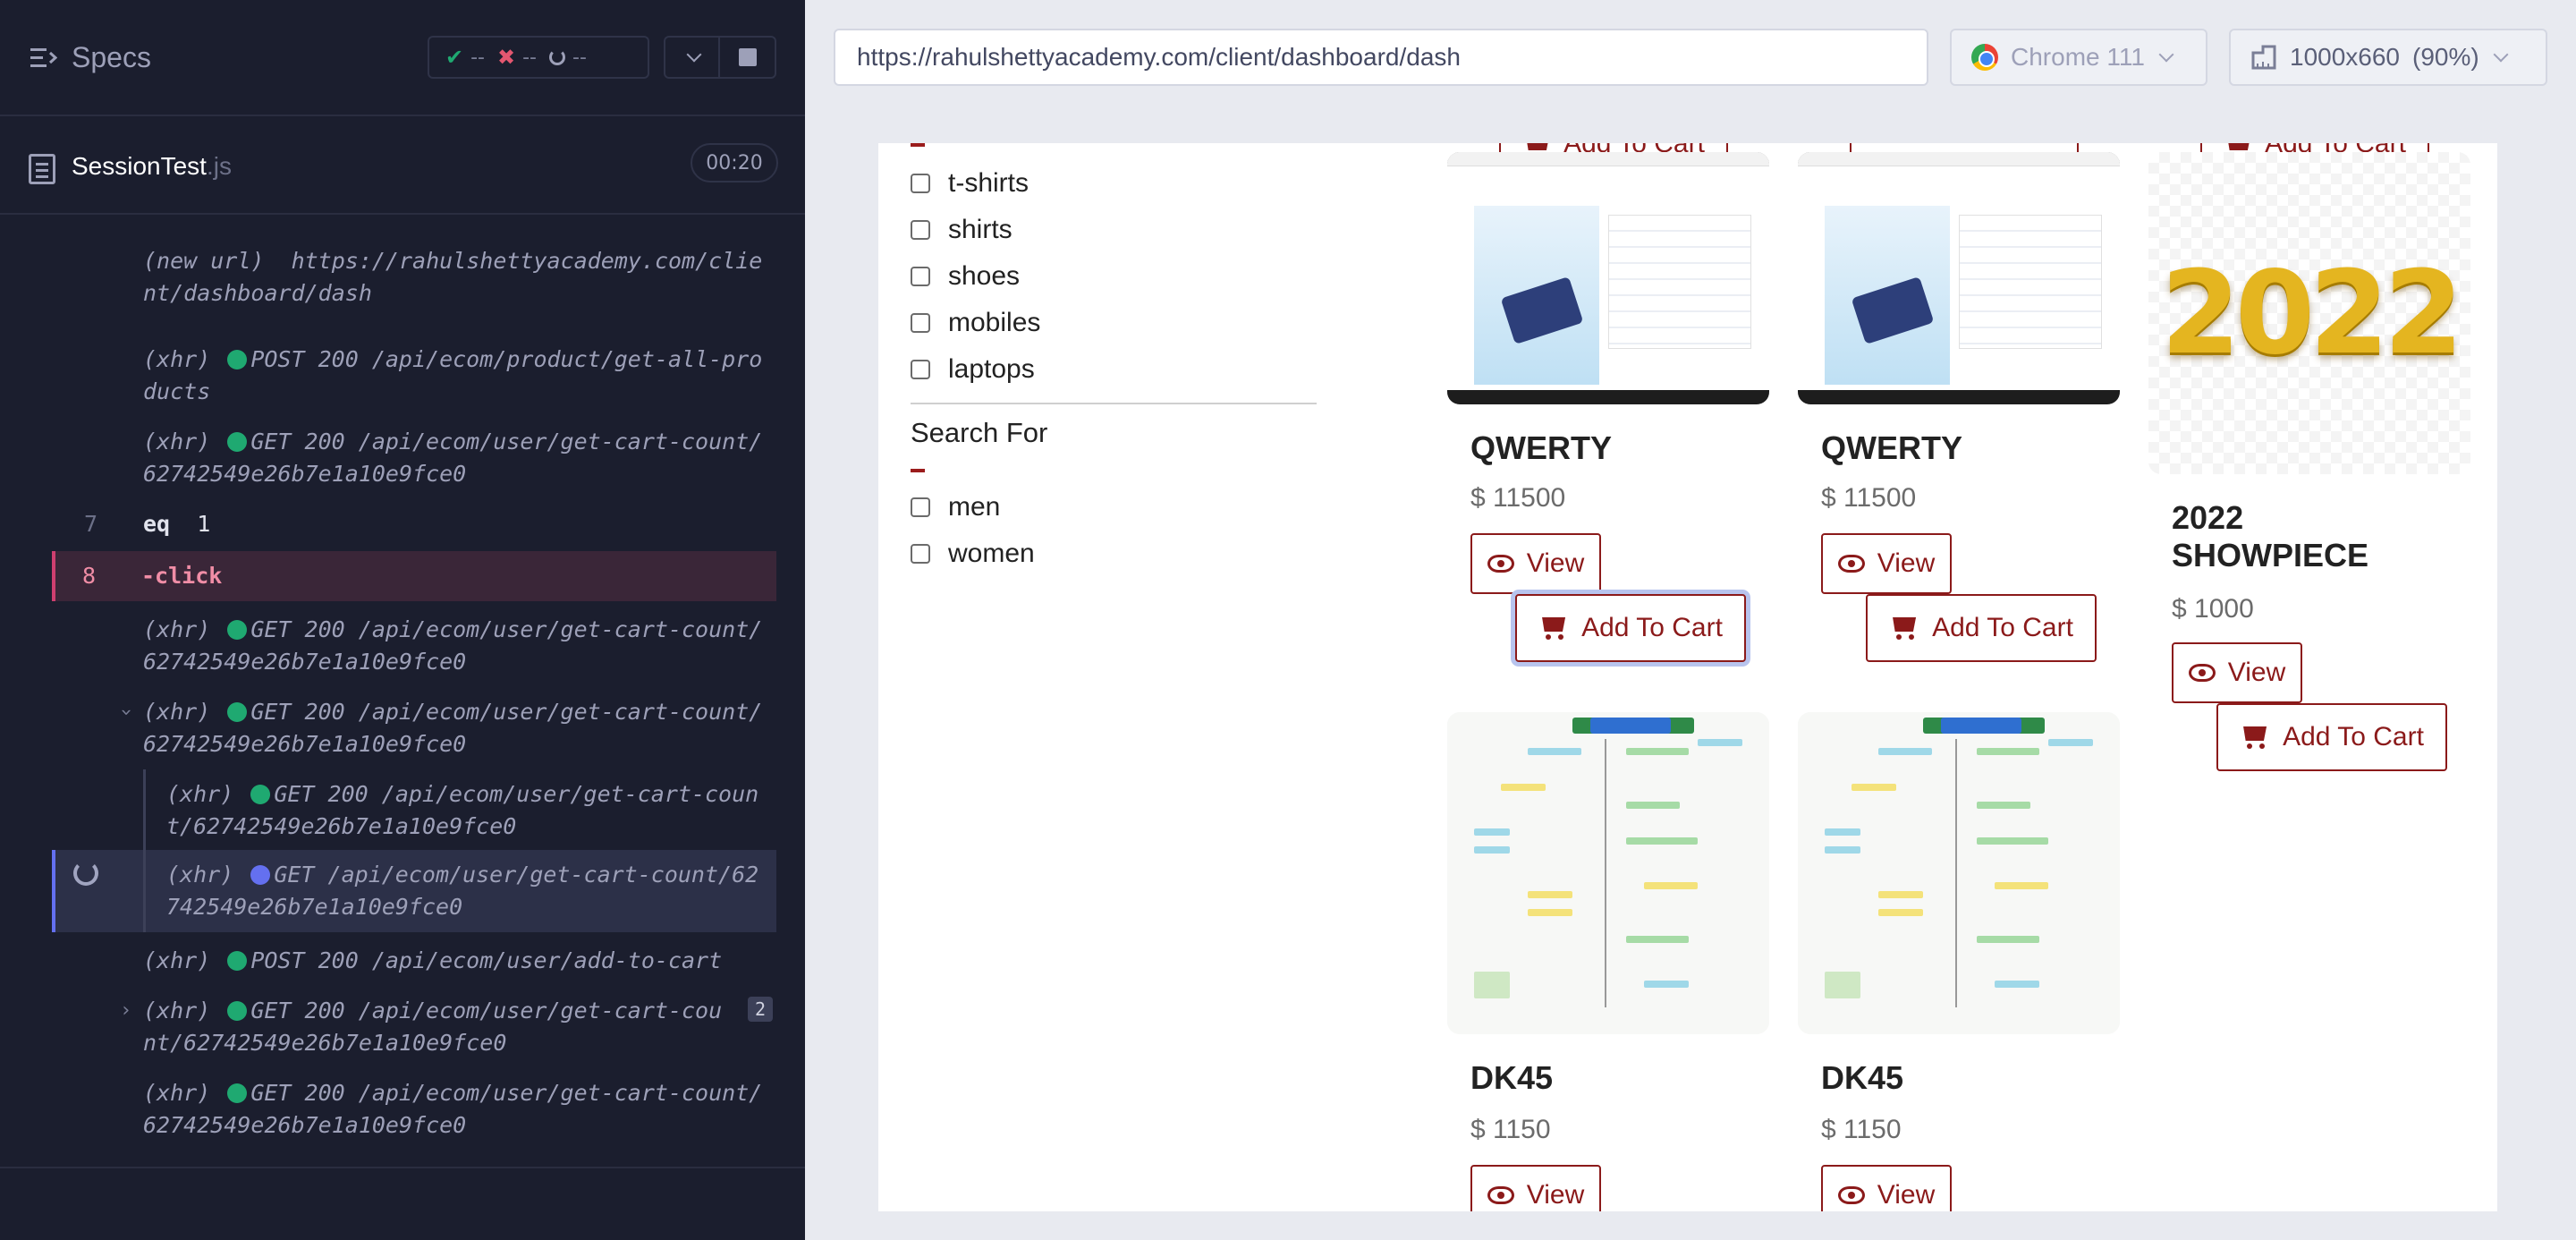 The width and height of the screenshot is (2576, 1240). Describe the element at coordinates (2445, 57) in the screenshot. I see `viewport-zoom: (90%)` at that location.